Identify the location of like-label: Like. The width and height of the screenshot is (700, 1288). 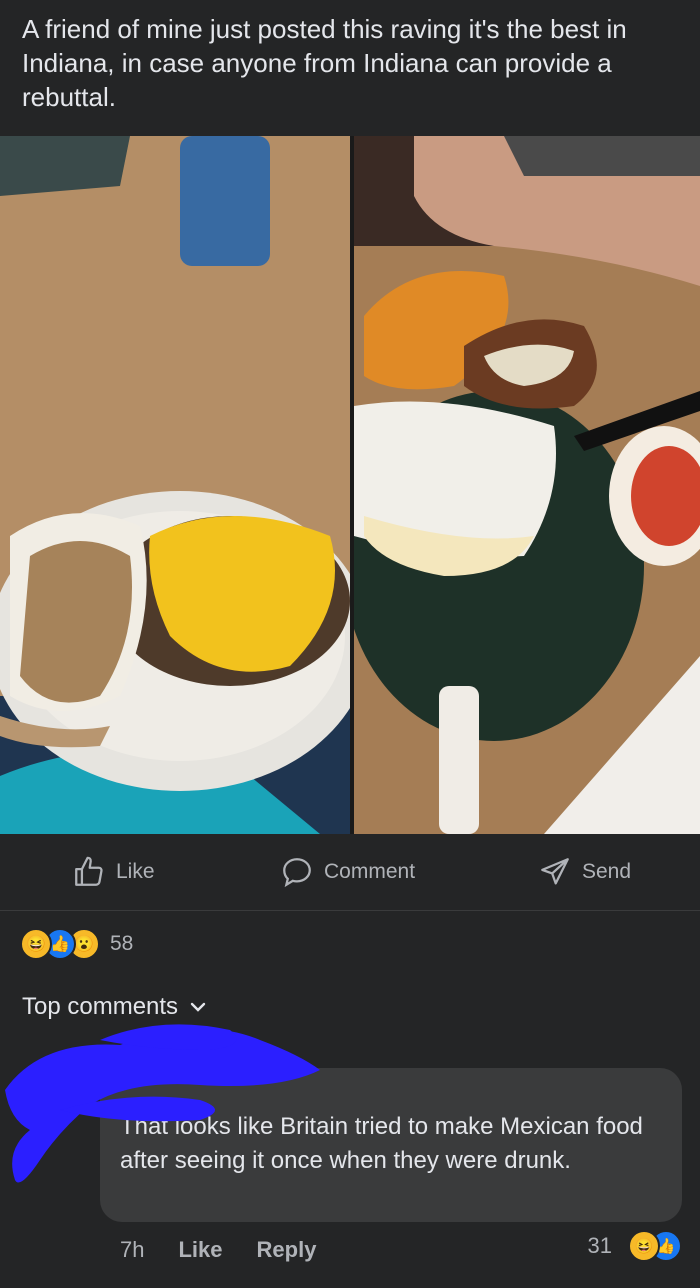
(135, 871).